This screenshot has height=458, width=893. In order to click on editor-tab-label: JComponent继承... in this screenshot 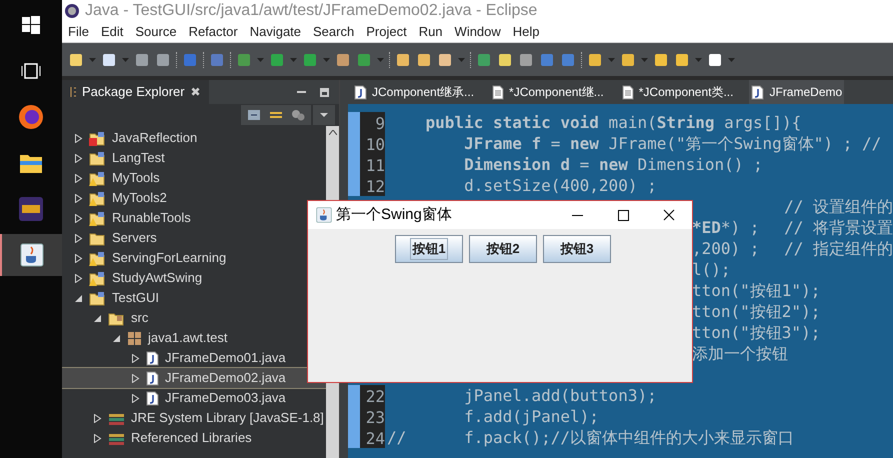, I will do `click(423, 92)`.